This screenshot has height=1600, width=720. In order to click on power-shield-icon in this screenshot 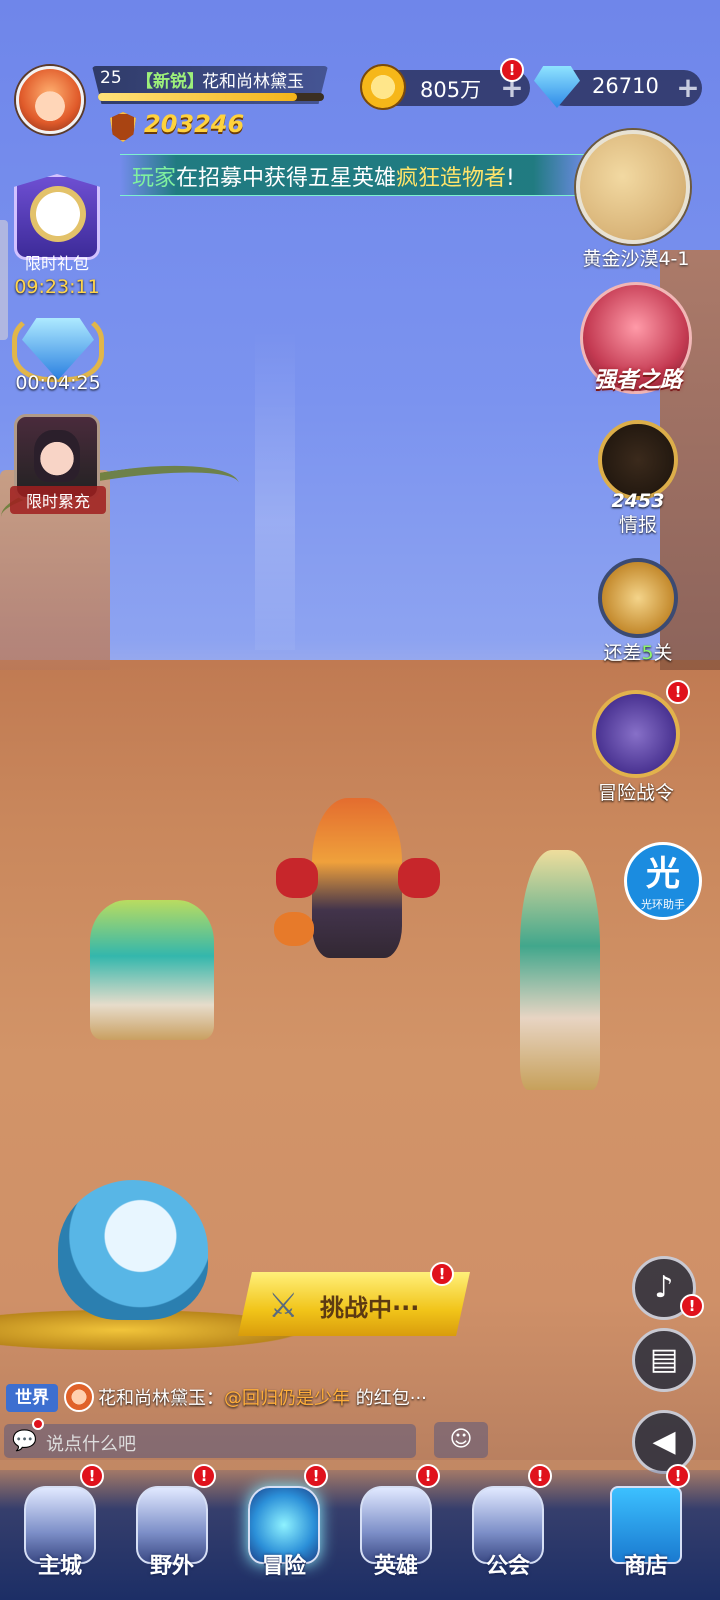, I will do `click(123, 127)`.